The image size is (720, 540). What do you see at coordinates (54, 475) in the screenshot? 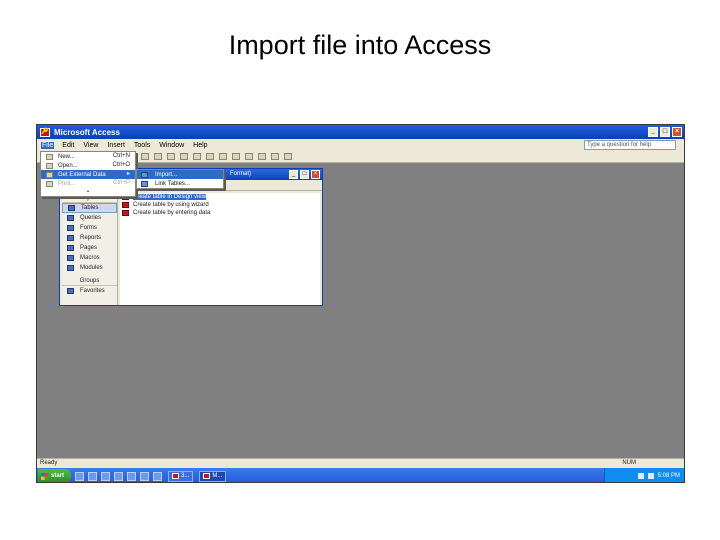
I see `start-button: start` at bounding box center [54, 475].